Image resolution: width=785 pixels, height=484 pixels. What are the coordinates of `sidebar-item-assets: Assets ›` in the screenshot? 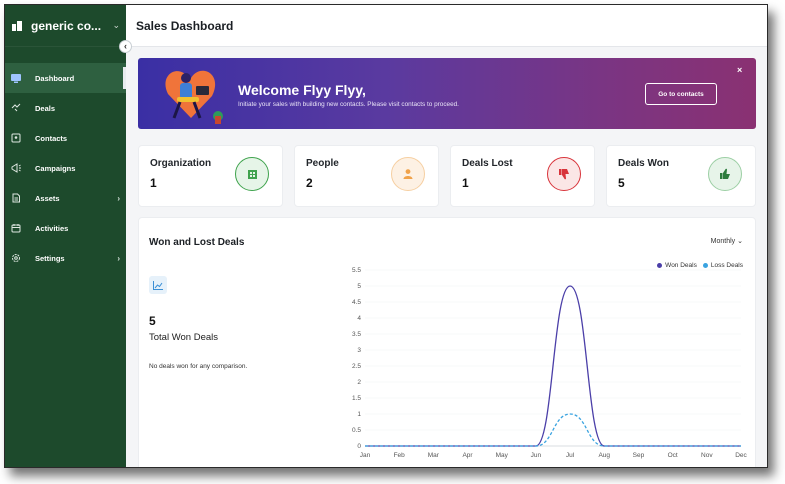 It's located at (65, 198).